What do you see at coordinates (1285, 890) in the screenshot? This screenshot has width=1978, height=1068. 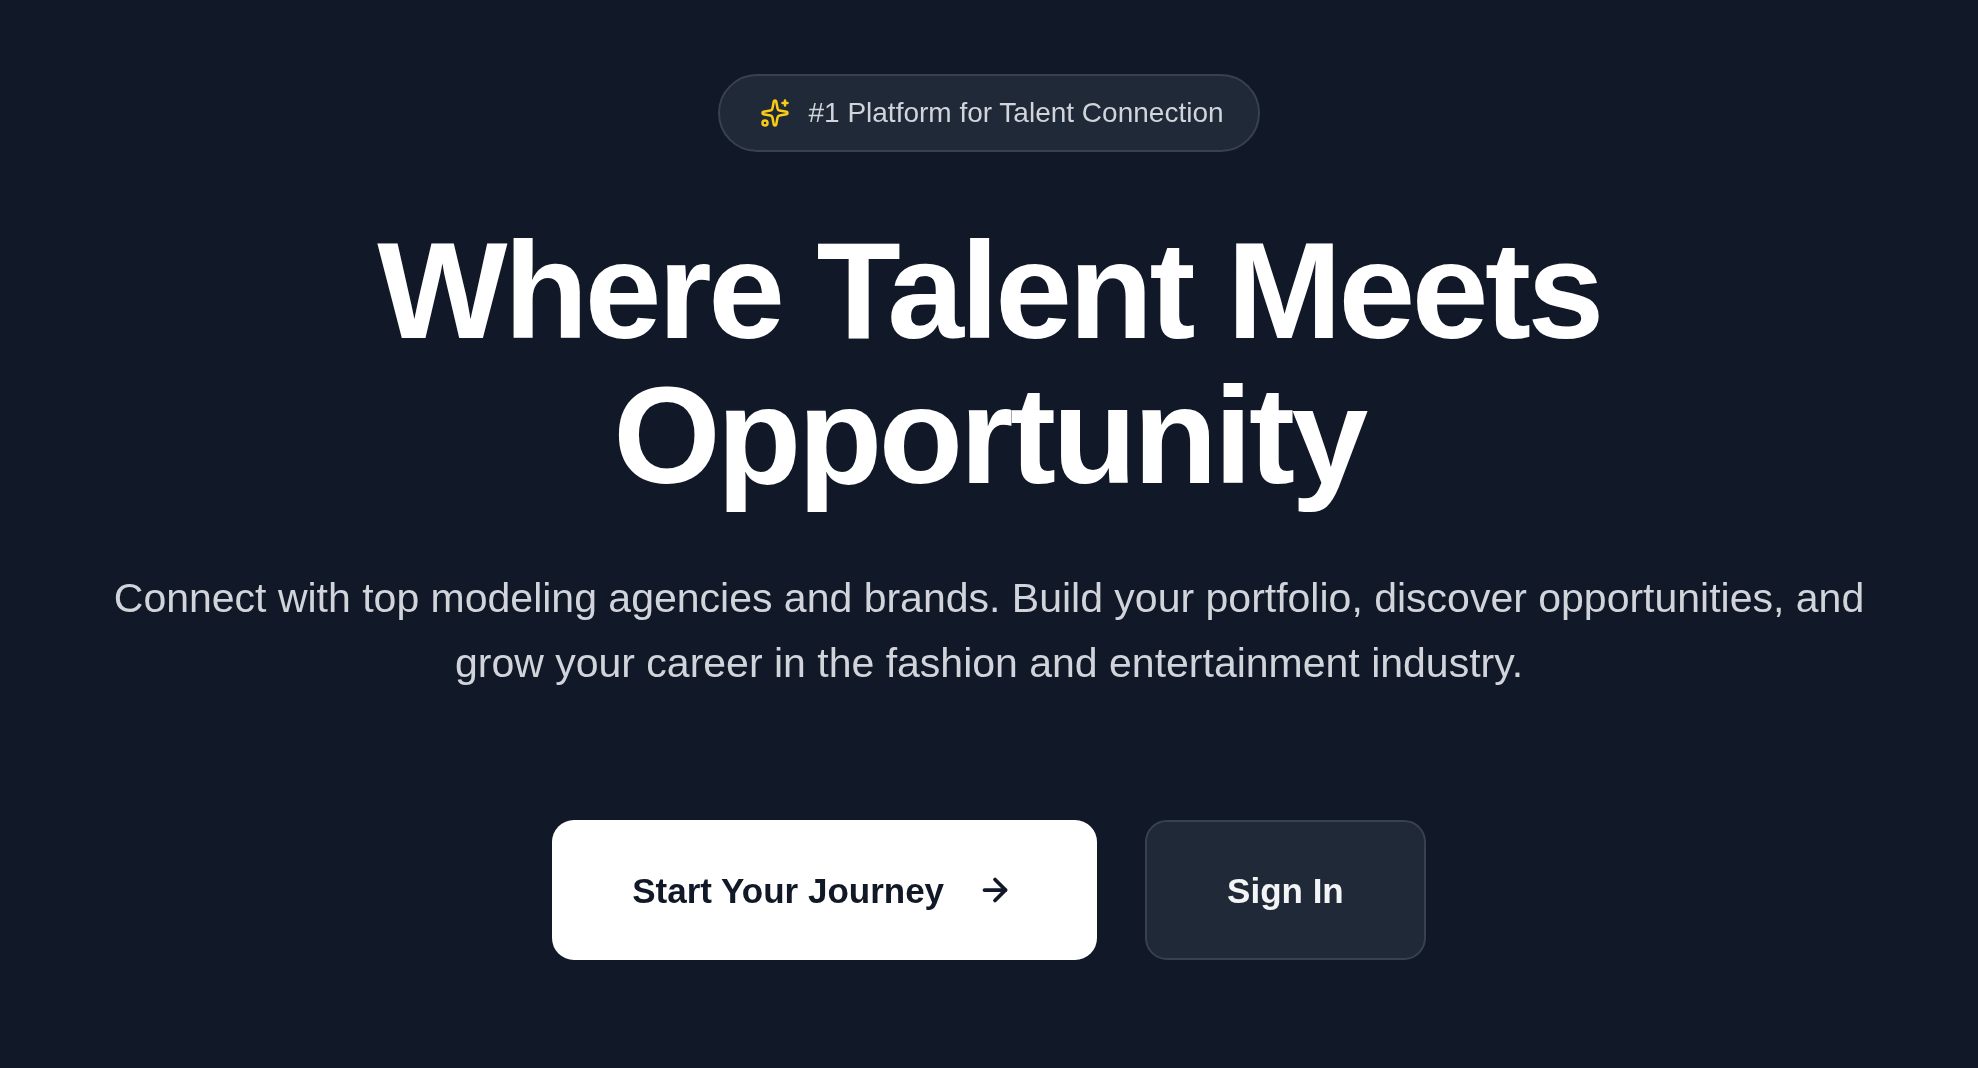 I see `sign-in-button: Sign In` at bounding box center [1285, 890].